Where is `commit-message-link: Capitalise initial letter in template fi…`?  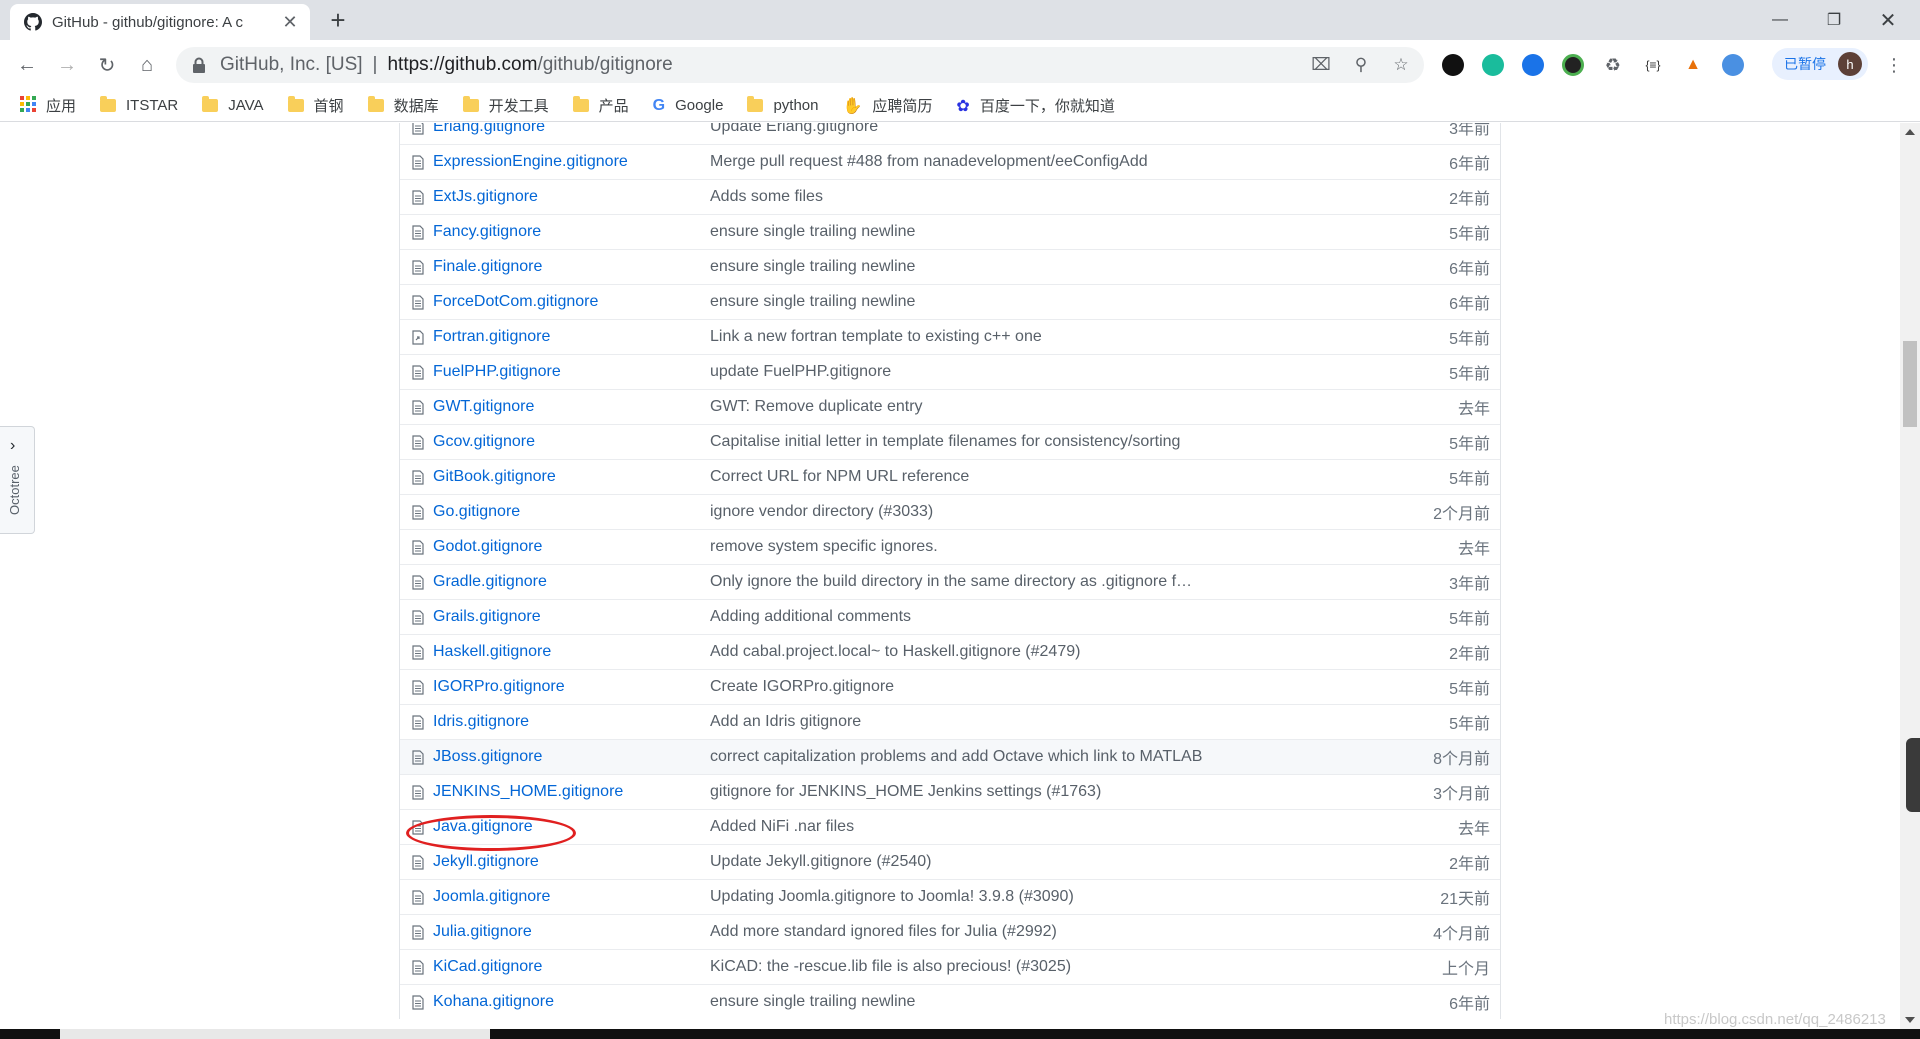 commit-message-link: Capitalise initial letter in template fi… is located at coordinates (945, 442).